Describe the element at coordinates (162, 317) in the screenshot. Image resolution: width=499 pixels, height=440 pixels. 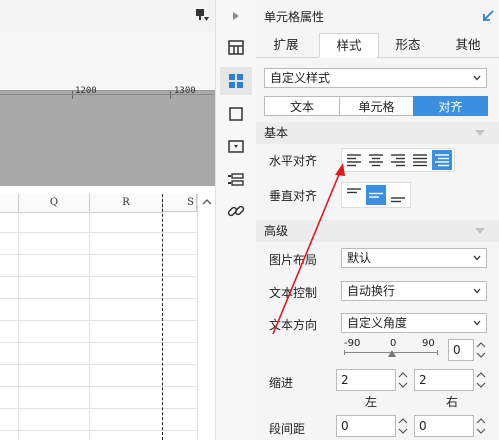
I see `page-break-line` at that location.